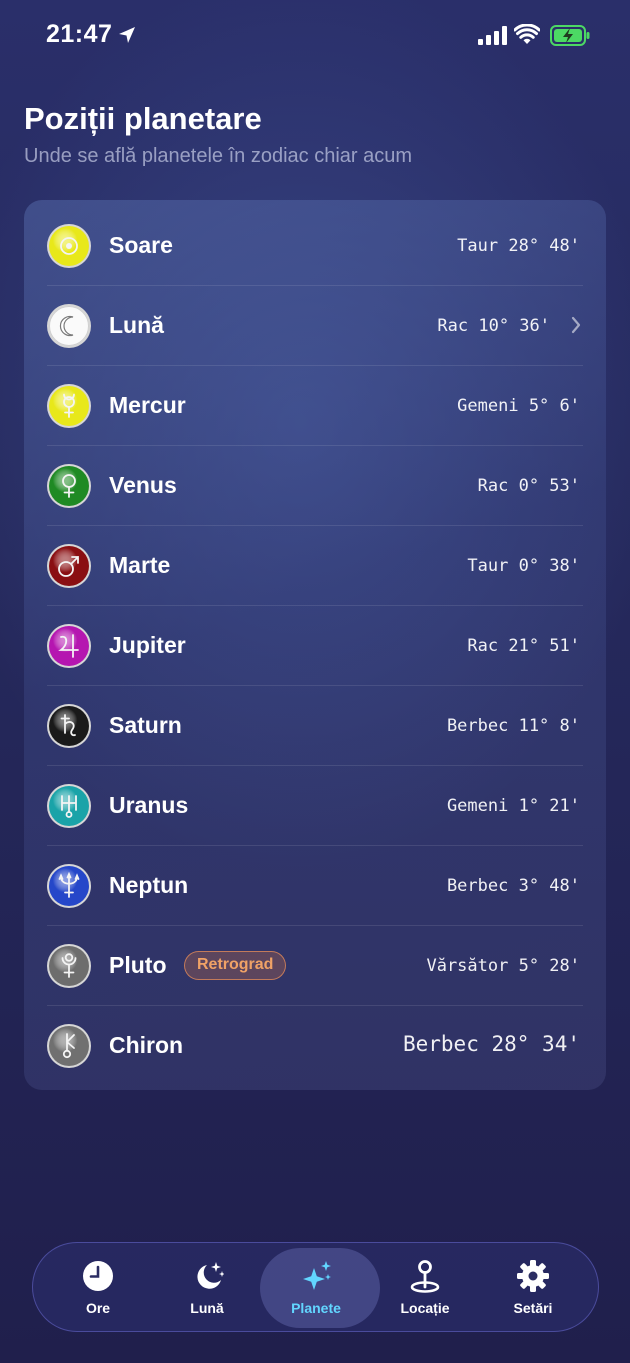  Describe the element at coordinates (69, 246) in the screenshot. I see `sun-icon` at that location.